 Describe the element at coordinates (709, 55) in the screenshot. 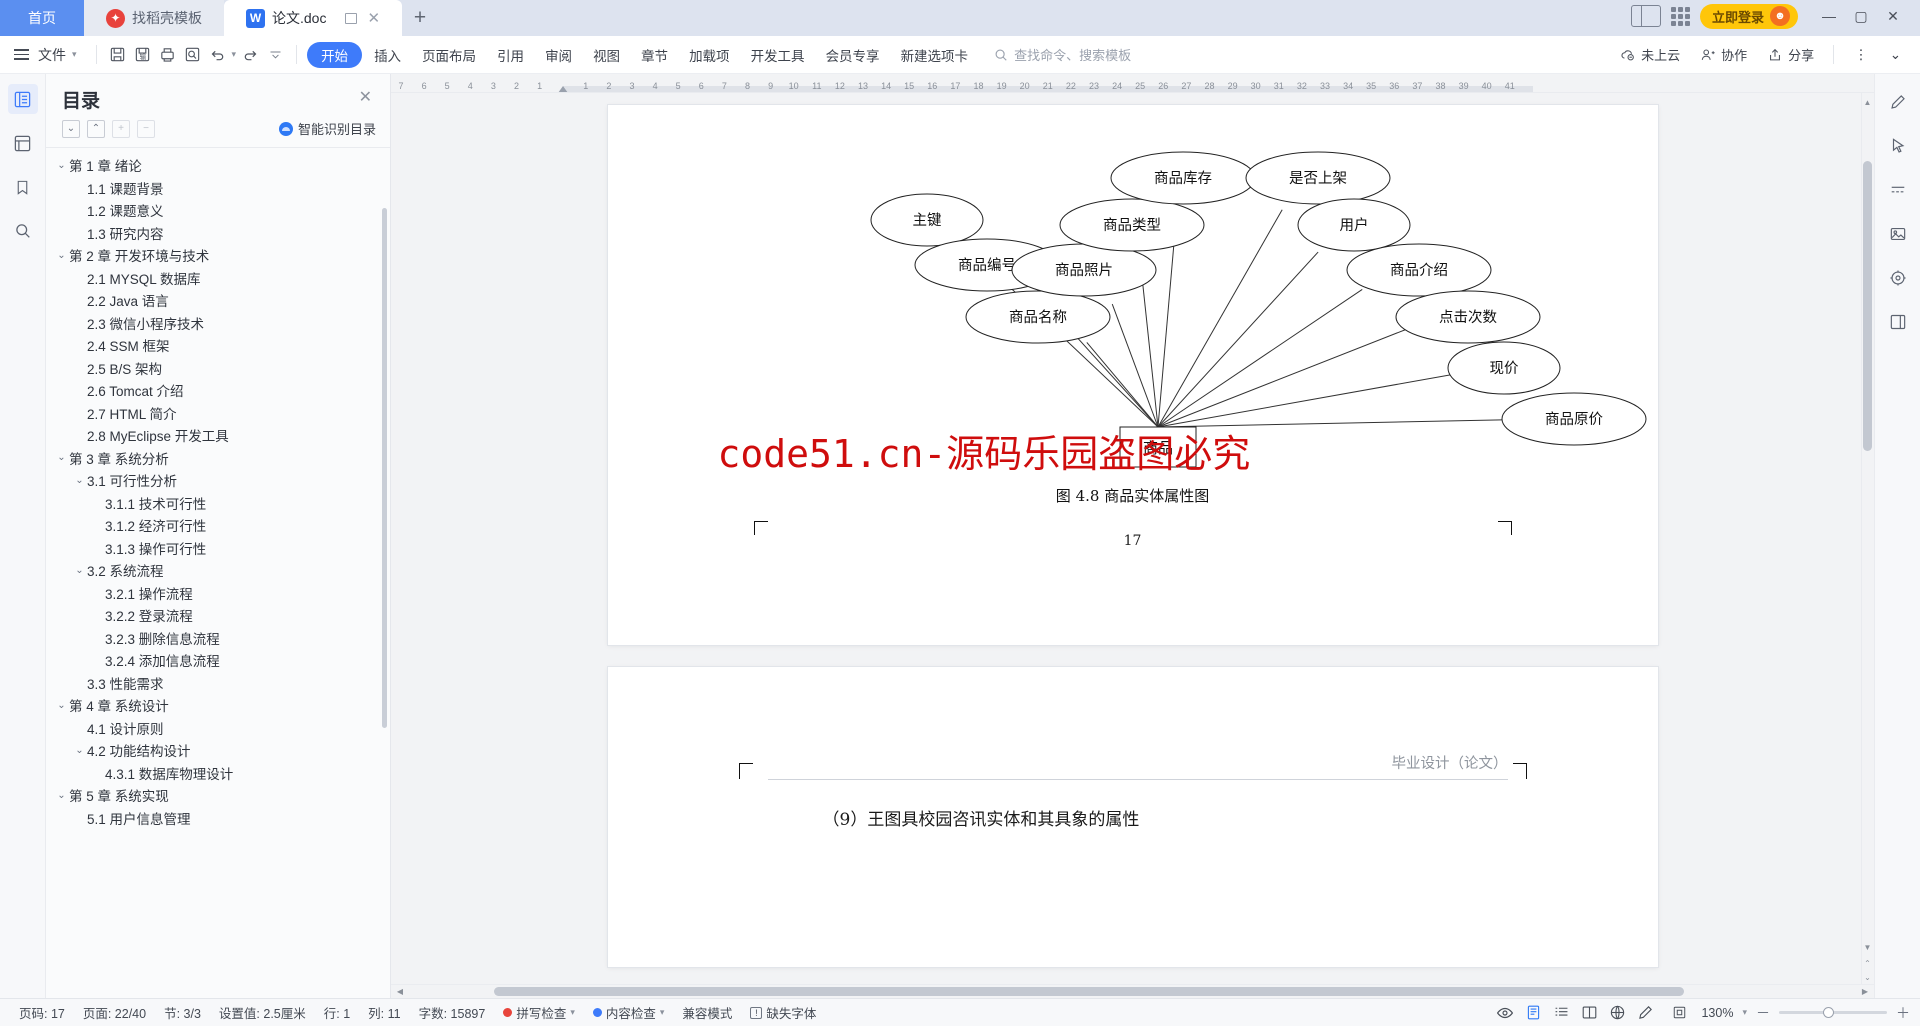

I see `tab-addins: 加载项` at that location.